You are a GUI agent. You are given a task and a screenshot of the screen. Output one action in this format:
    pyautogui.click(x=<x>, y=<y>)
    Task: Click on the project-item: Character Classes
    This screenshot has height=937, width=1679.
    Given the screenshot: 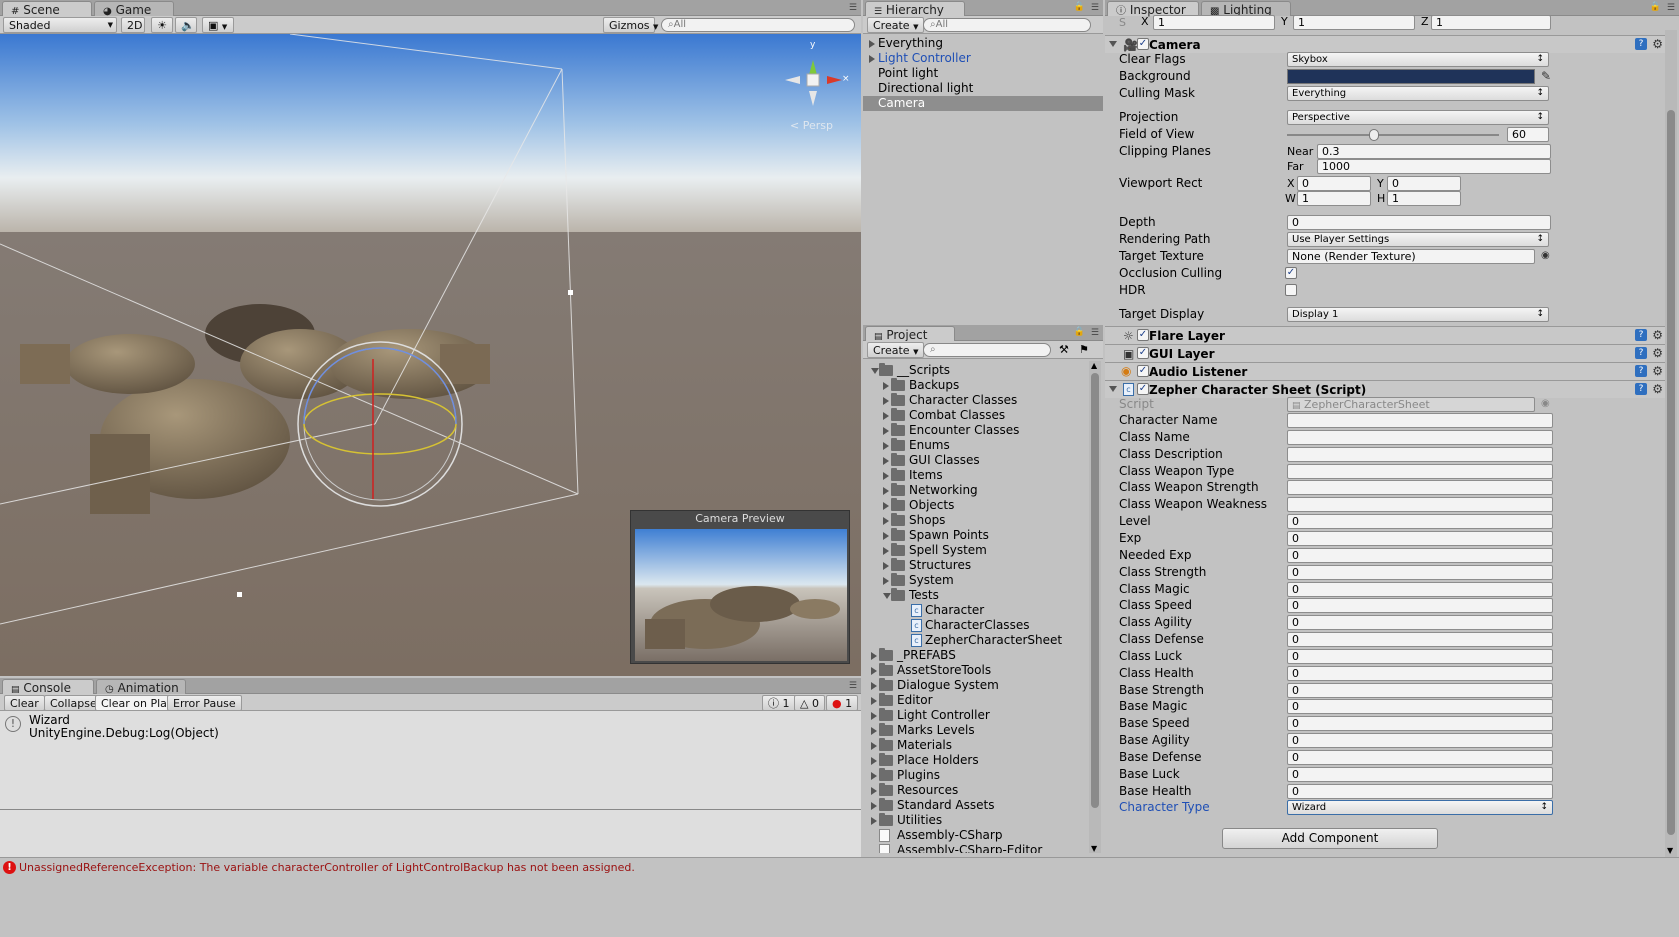 What is the action you would take?
    pyautogui.click(x=976, y=400)
    